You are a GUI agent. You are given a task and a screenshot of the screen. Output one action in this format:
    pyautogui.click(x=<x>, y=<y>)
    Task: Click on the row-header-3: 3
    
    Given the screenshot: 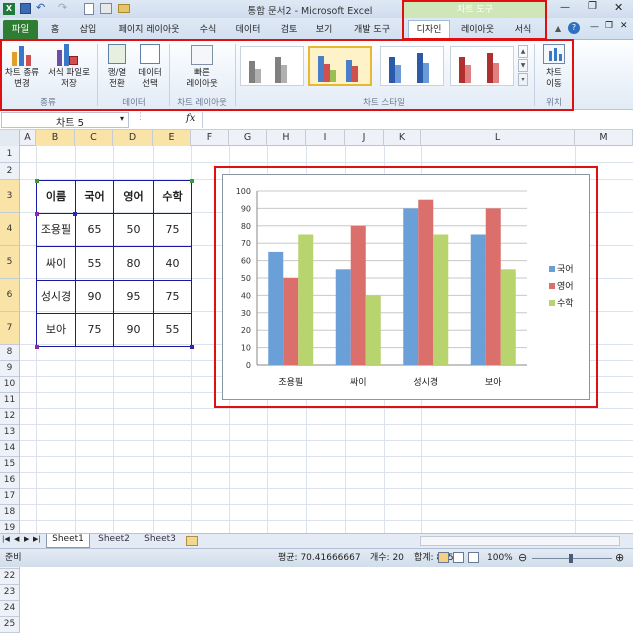 What is the action you would take?
    pyautogui.click(x=10, y=196)
    